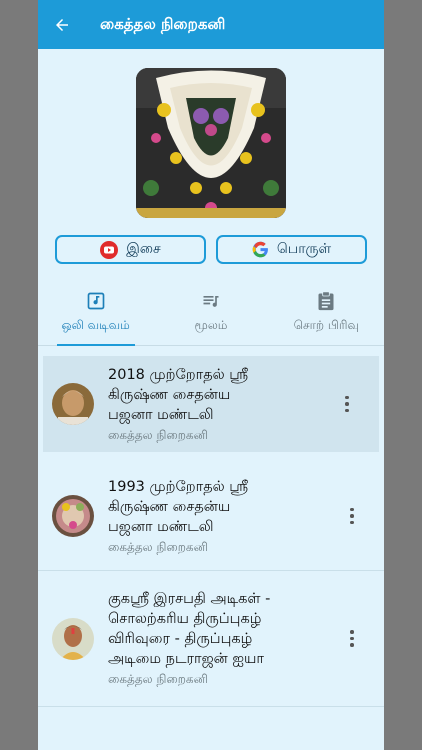 This screenshot has height=750, width=422. I want to click on arrow-left-icon, so click(62, 24).